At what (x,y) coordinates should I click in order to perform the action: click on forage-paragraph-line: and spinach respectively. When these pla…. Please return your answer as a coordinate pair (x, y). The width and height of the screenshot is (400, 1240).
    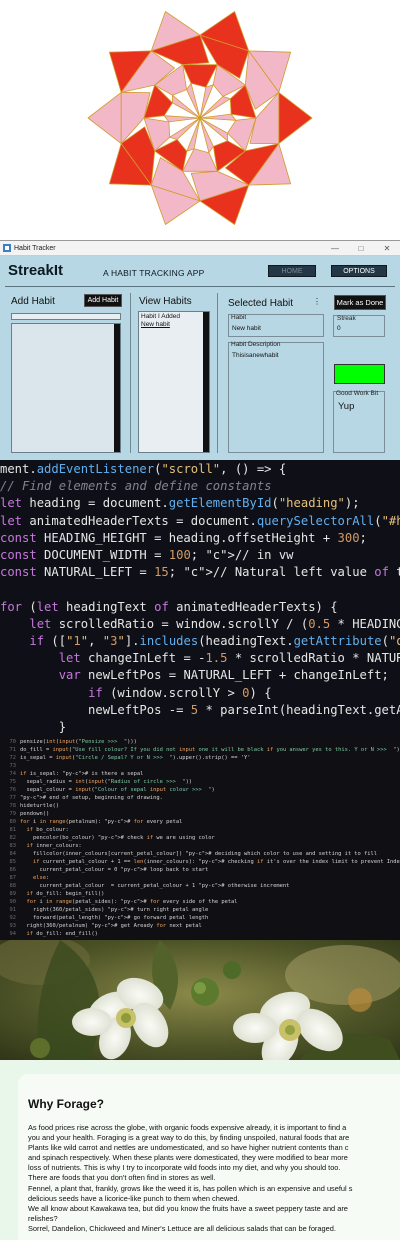
    Looking at the image, I should click on (188, 1158).